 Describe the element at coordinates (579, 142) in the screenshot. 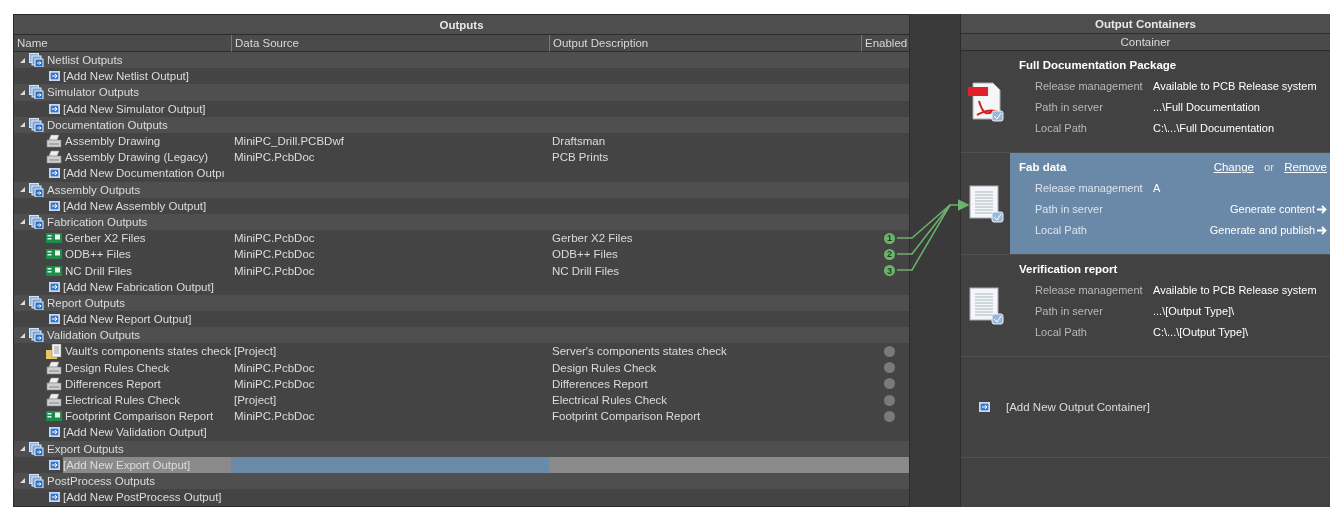

I see `output-description: Draftsman` at that location.